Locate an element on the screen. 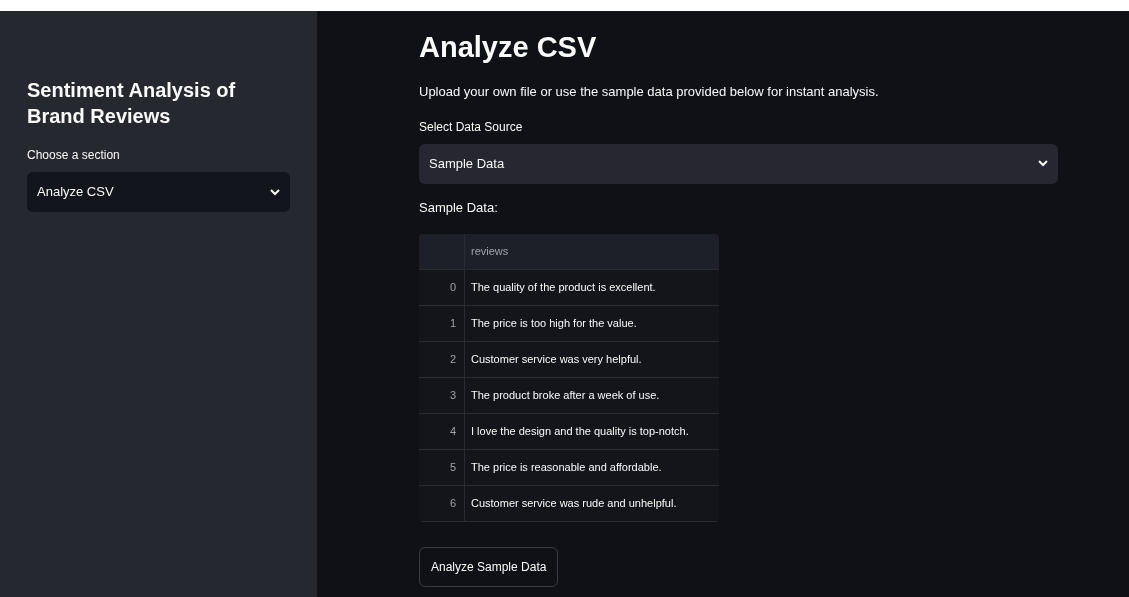 Image resolution: width=1129 pixels, height=597 pixels. select-label: Choose a section is located at coordinates (74, 155).